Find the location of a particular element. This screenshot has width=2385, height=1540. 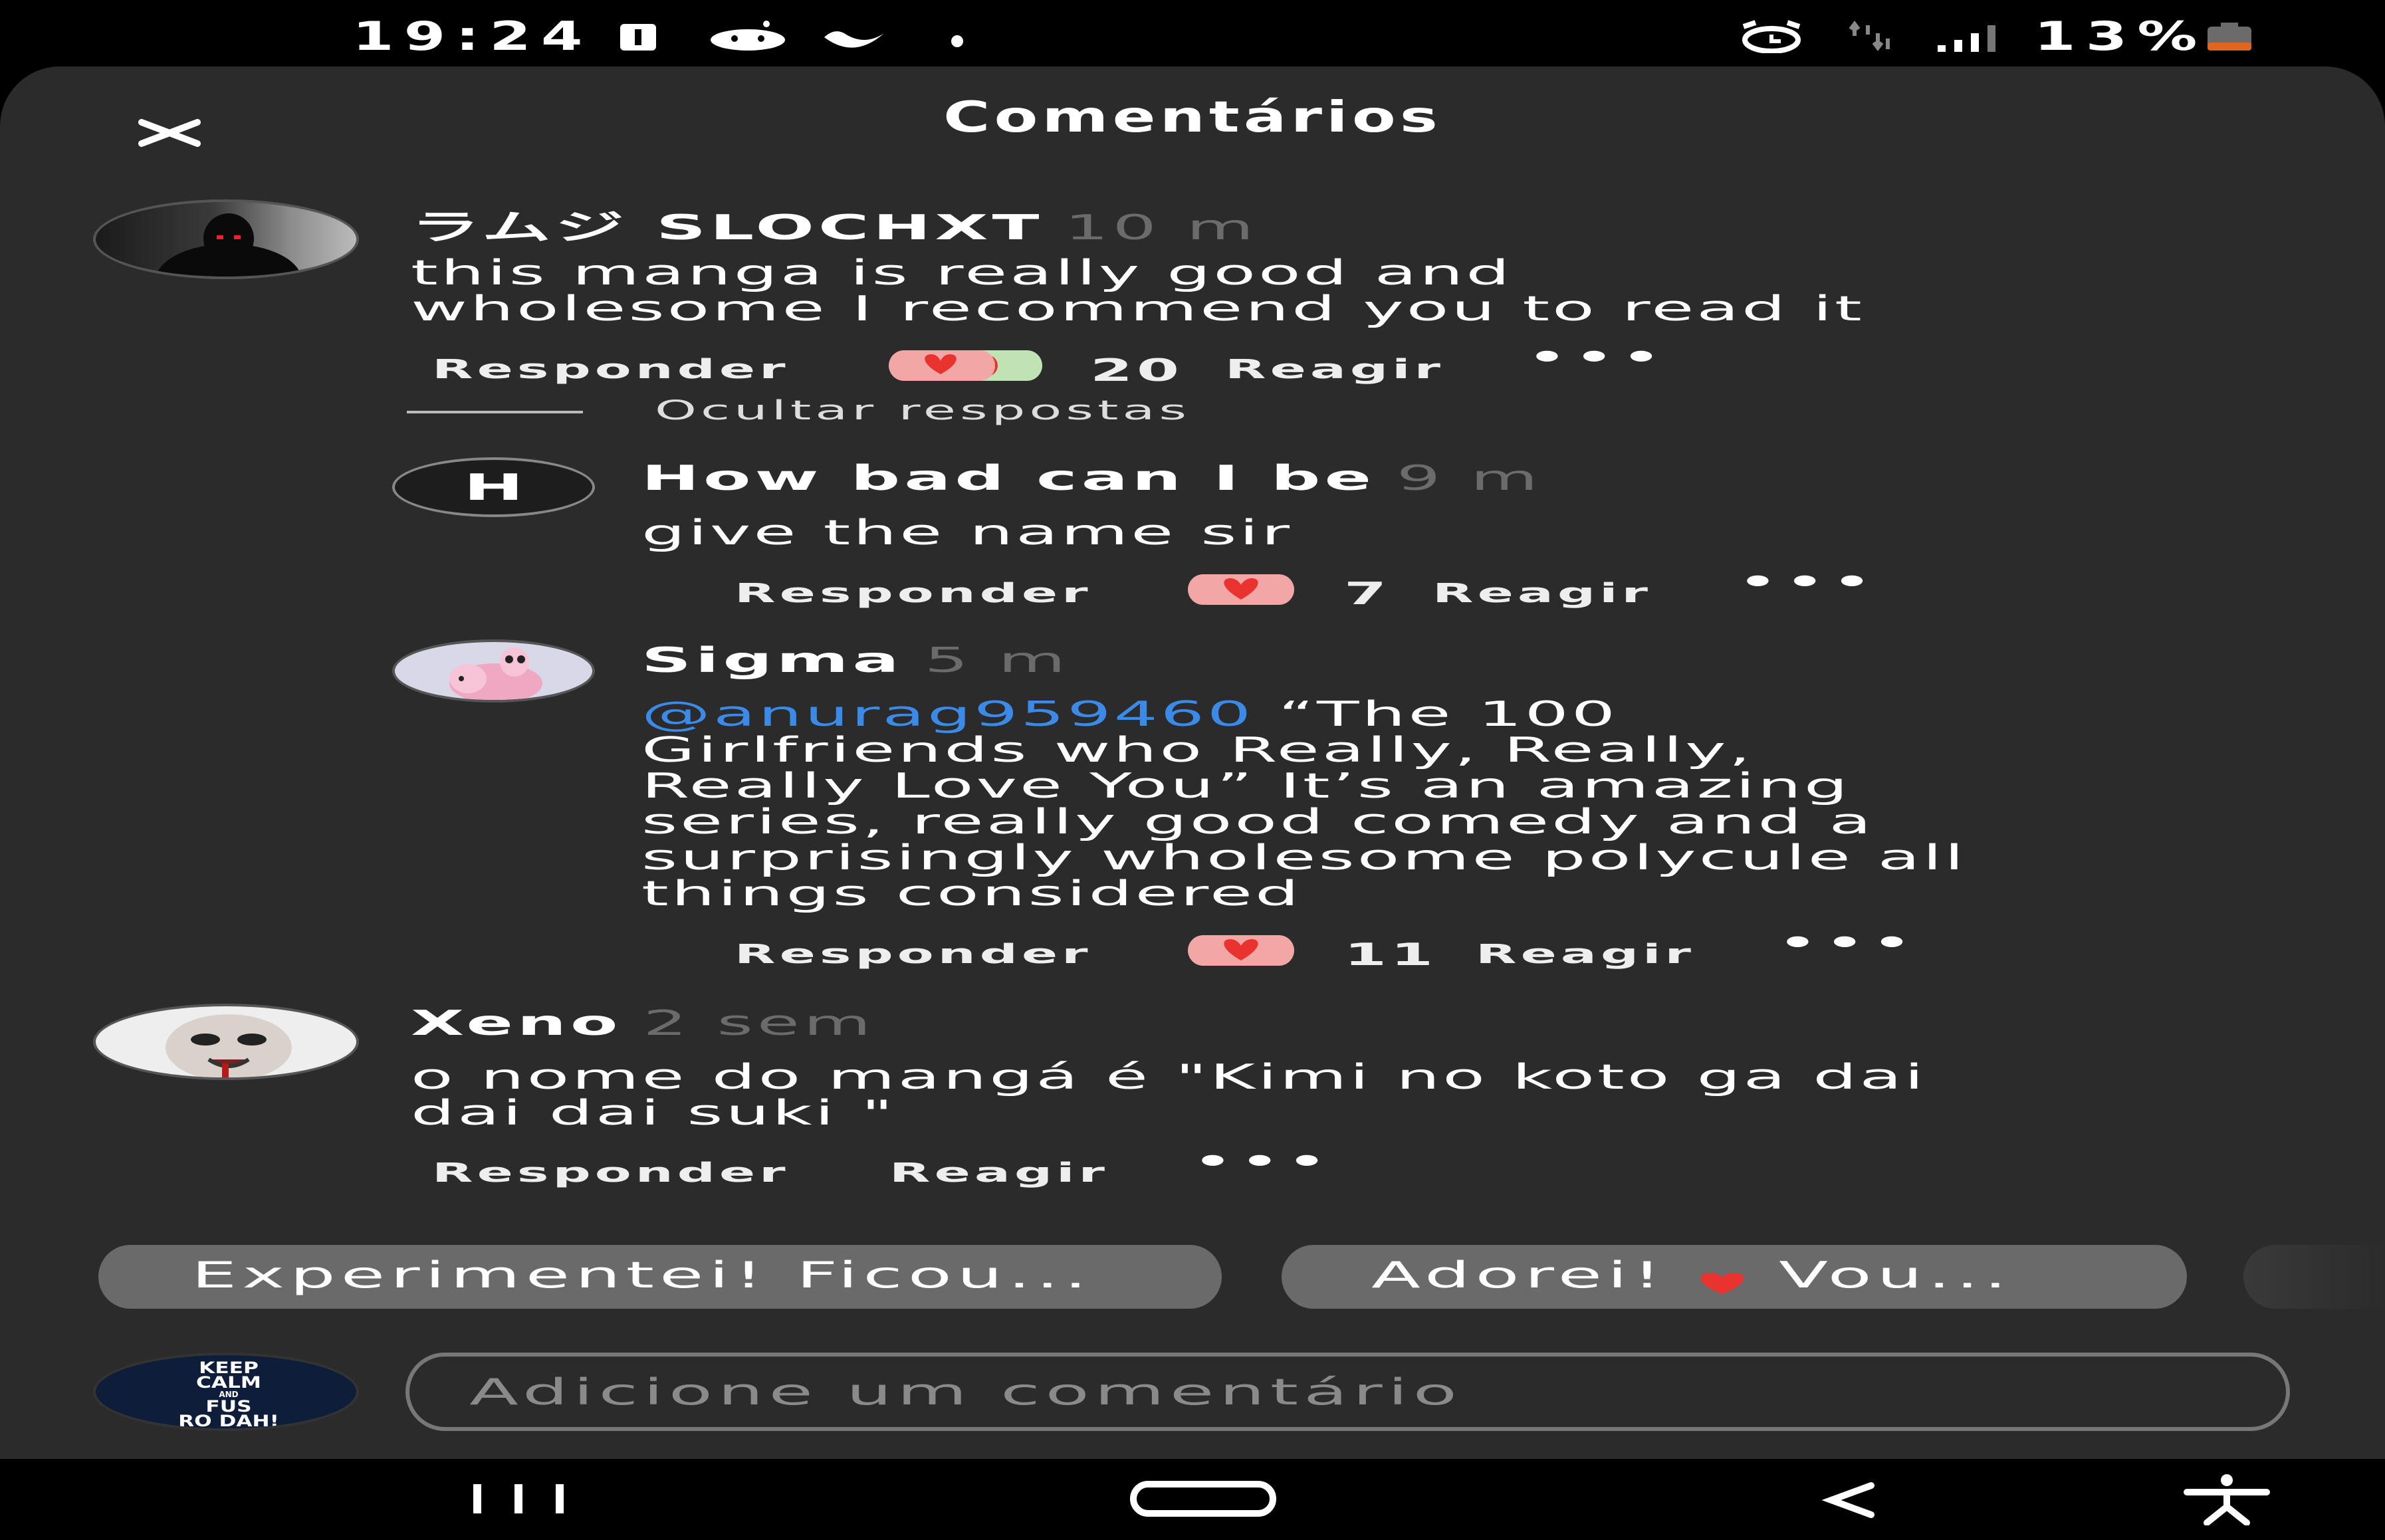

comment-input is located at coordinates (1360, 1392).